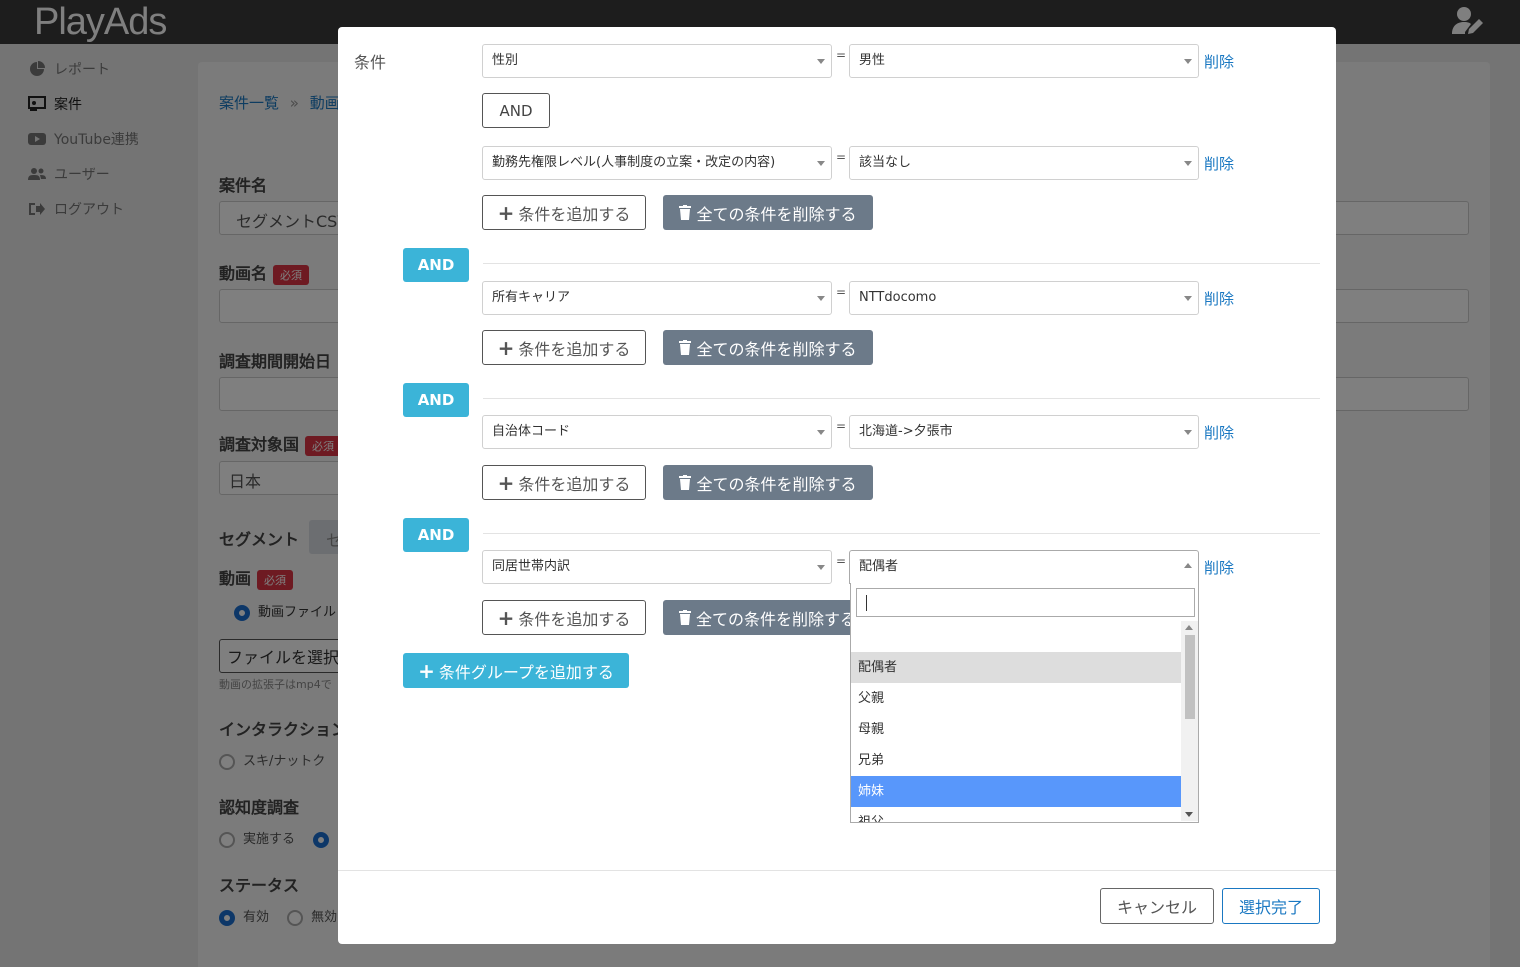 The image size is (1520, 967). What do you see at coordinates (657, 567) in the screenshot?
I see `condition-field-select: 同居世帯内訳` at bounding box center [657, 567].